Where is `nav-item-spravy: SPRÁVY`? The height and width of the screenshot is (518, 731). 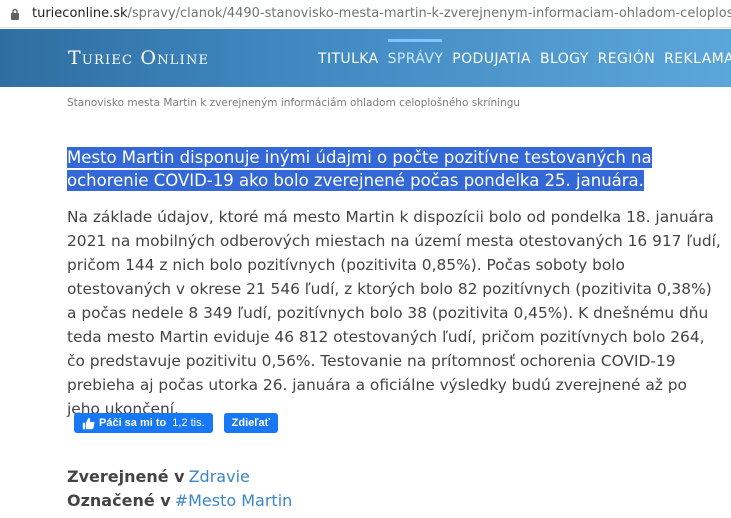 nav-item-spravy: SPRÁVY is located at coordinates (418, 58).